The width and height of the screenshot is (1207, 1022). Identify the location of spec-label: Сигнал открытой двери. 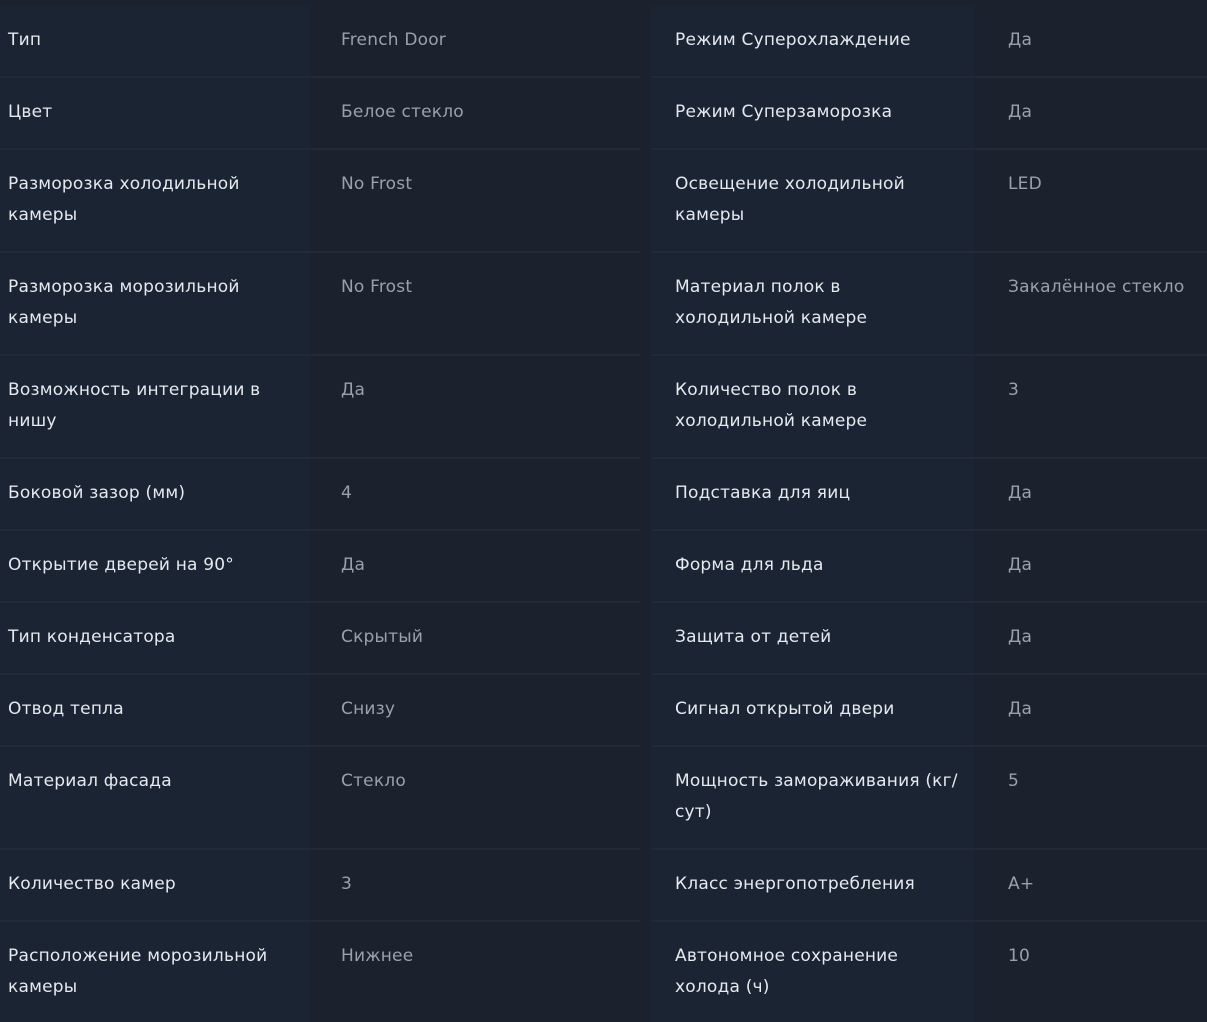
(812, 710).